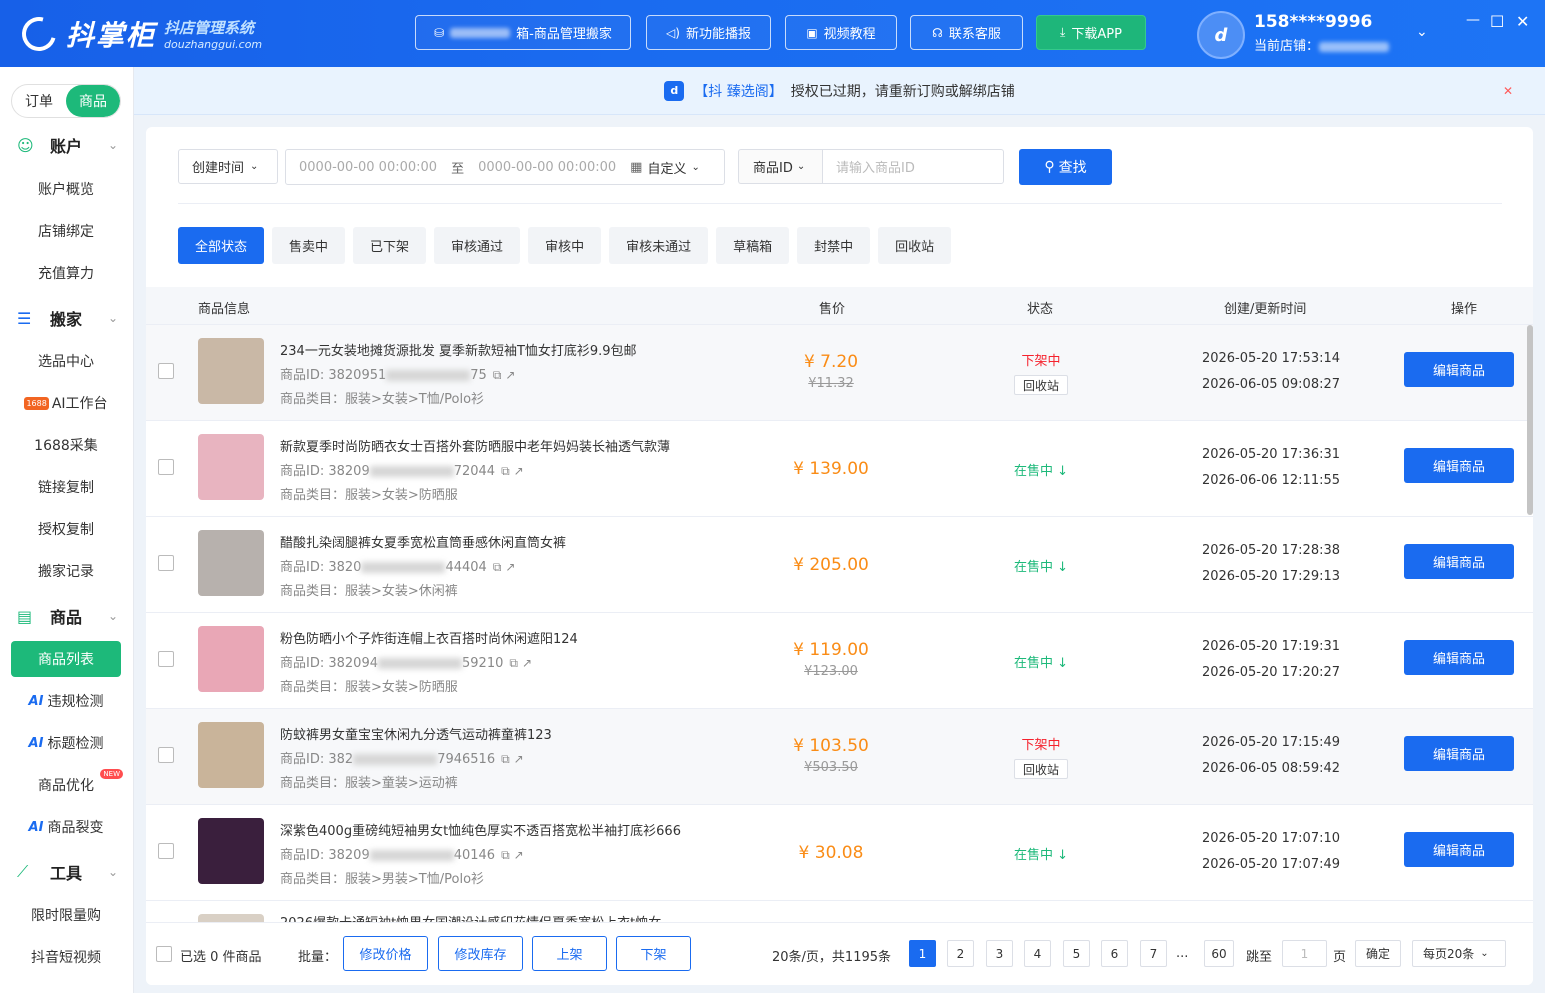 This screenshot has width=1545, height=993. I want to click on product-name: 醋酸扎染阔腿裤女夏季宽松直筒垂感休闲直筒女裤, so click(423, 541).